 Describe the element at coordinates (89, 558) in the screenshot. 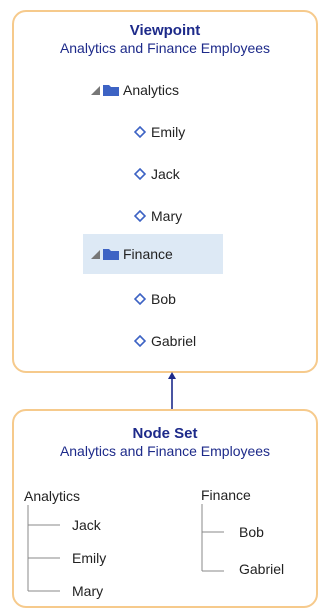

I see `nodeset-analytics-child: Emily` at that location.